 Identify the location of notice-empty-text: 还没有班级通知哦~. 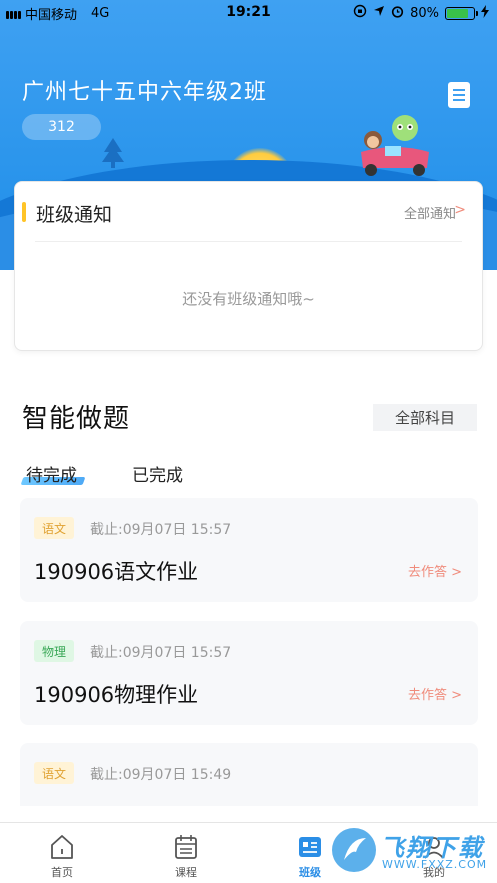
(248, 299).